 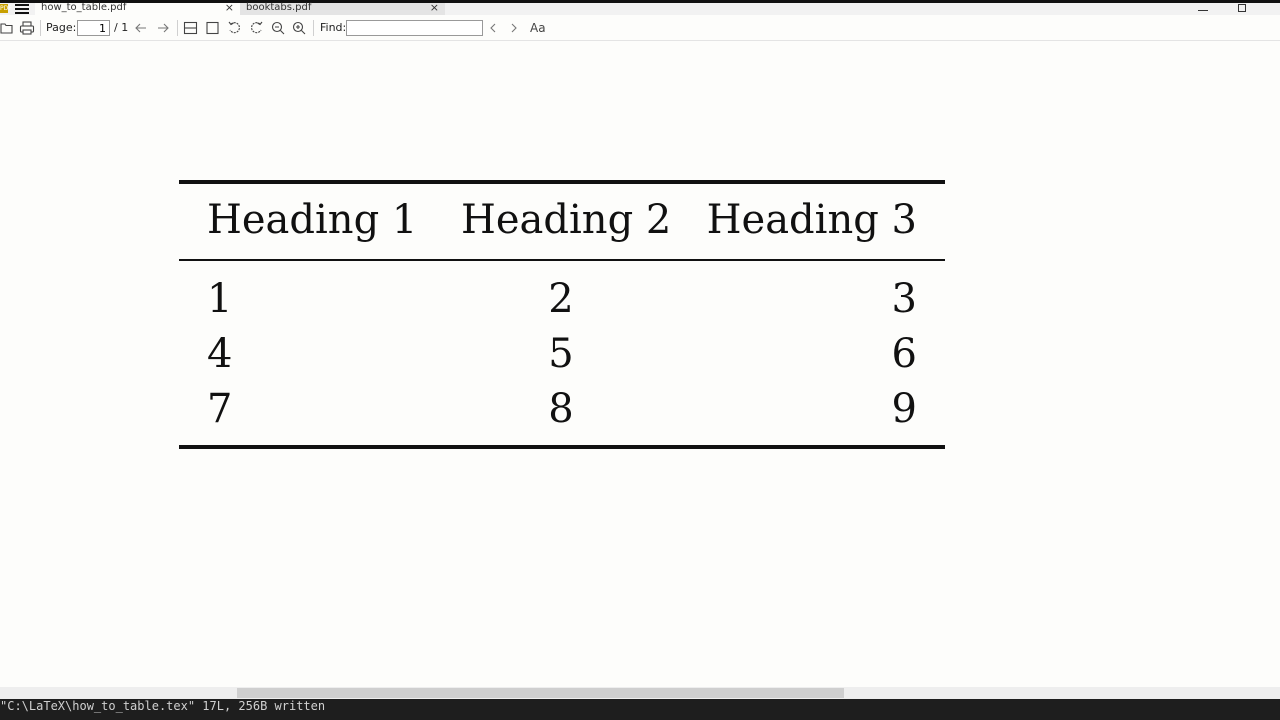 I want to click on table-cell: 5, so click(x=561, y=354).